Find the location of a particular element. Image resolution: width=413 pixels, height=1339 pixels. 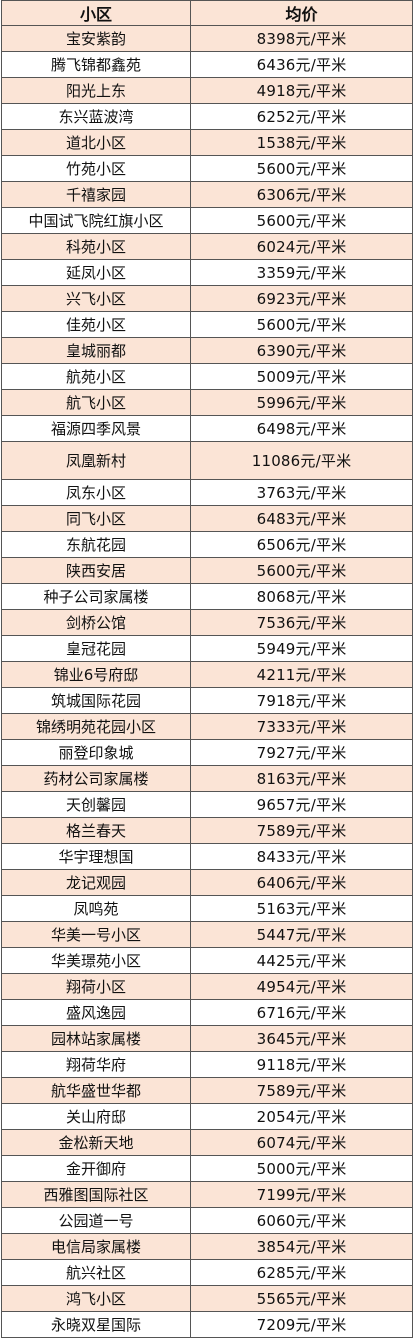

community-name-cell: 千禧家园 is located at coordinates (96, 194).